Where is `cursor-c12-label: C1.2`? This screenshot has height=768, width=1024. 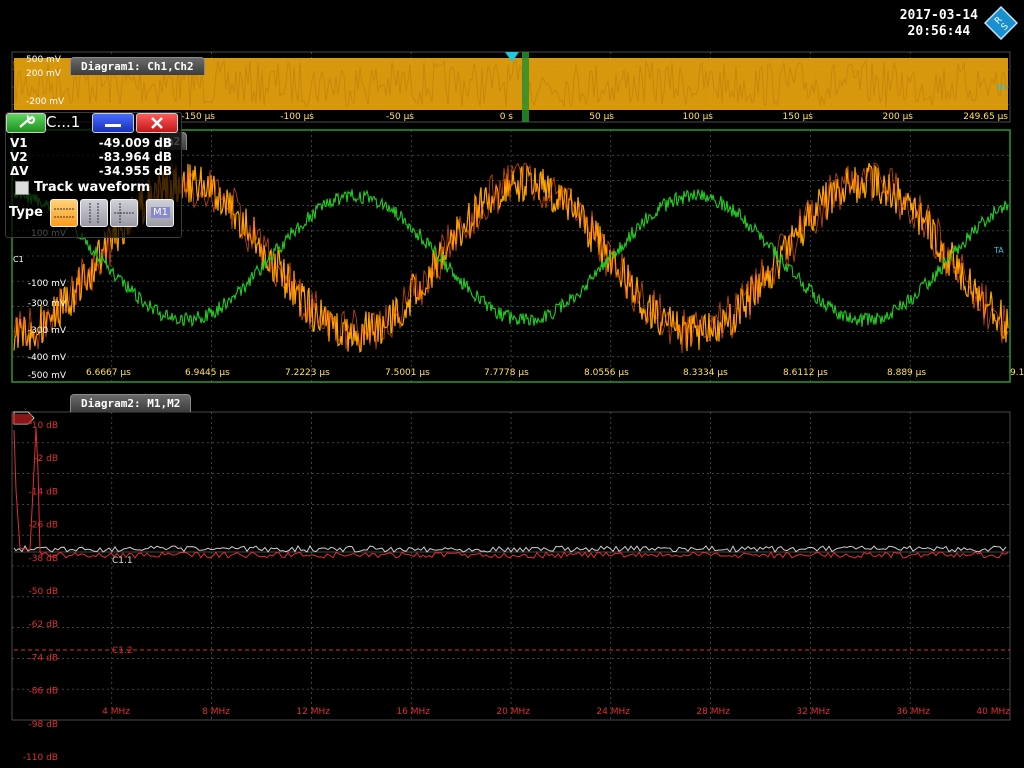 cursor-c12-label: C1.2 is located at coordinates (122, 651).